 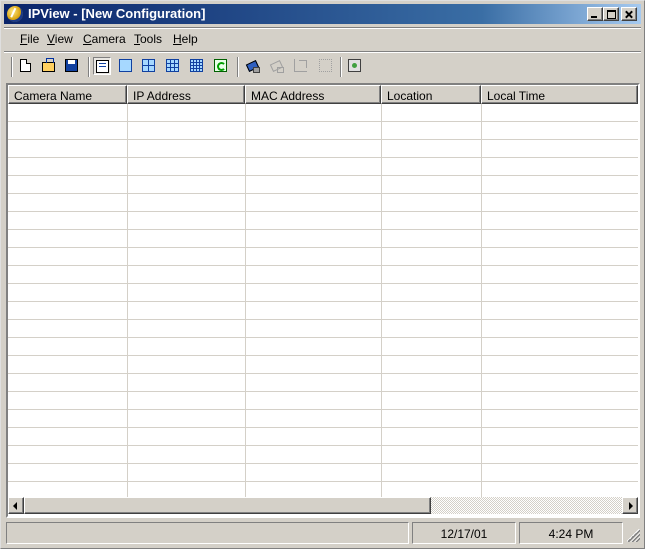 I want to click on list-view-icon, so click(x=102, y=66).